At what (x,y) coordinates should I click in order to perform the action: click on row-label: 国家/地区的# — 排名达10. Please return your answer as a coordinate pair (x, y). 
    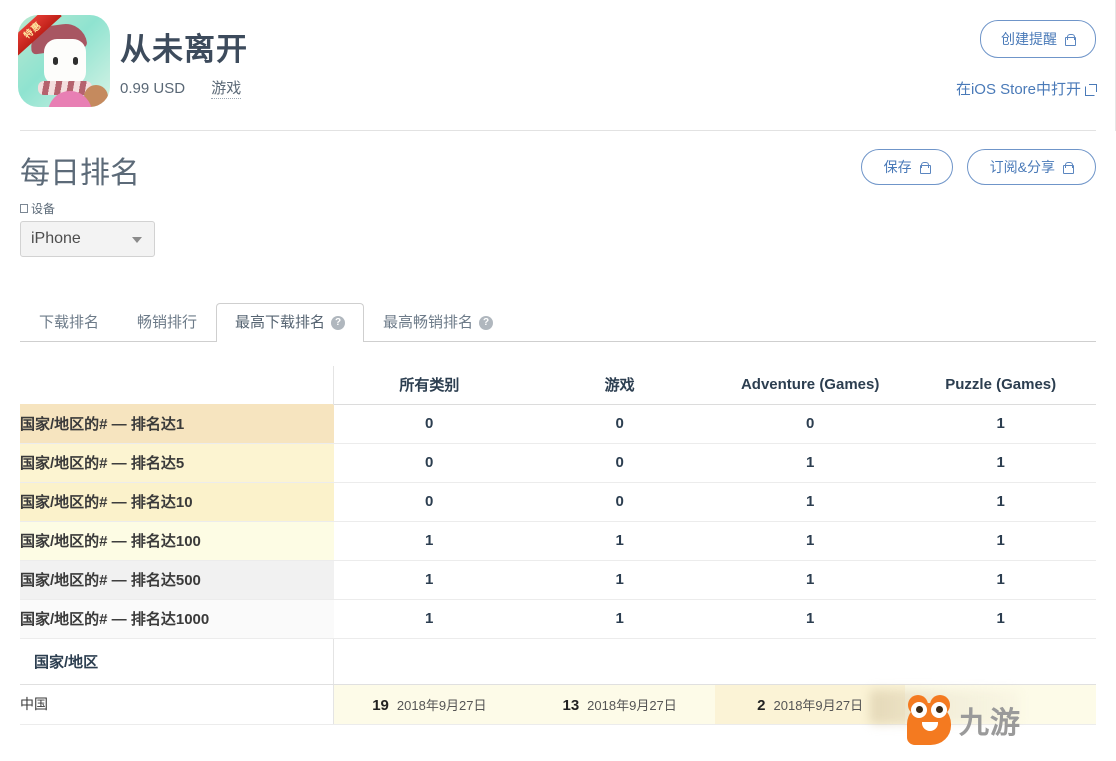
    Looking at the image, I should click on (177, 502).